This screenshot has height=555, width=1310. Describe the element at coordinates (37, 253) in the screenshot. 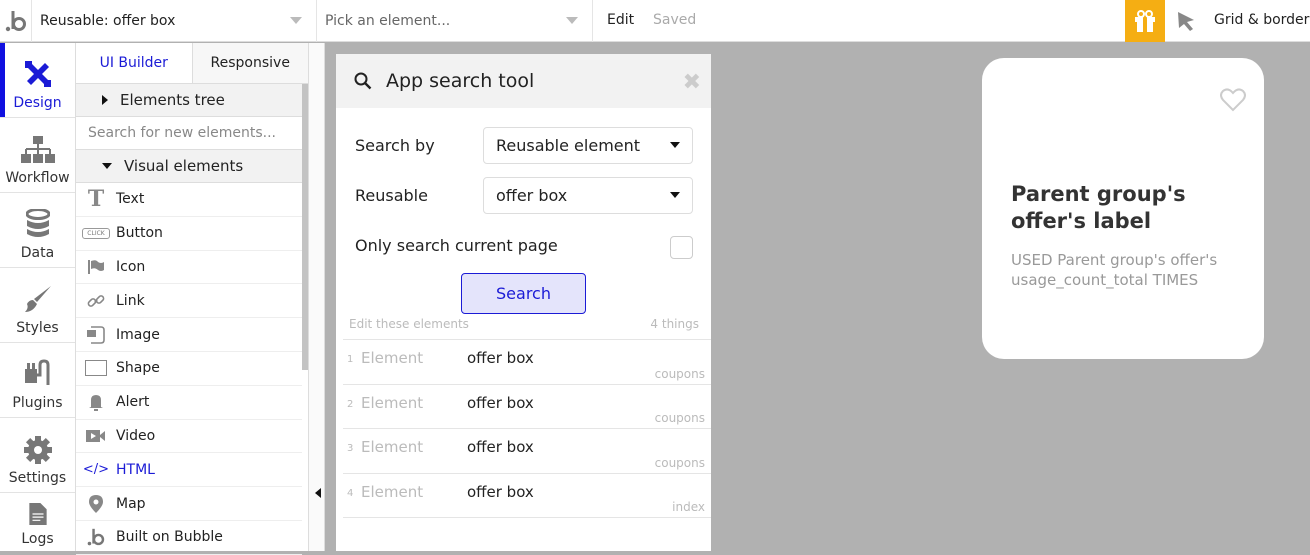

I see `nav-label: Data` at that location.